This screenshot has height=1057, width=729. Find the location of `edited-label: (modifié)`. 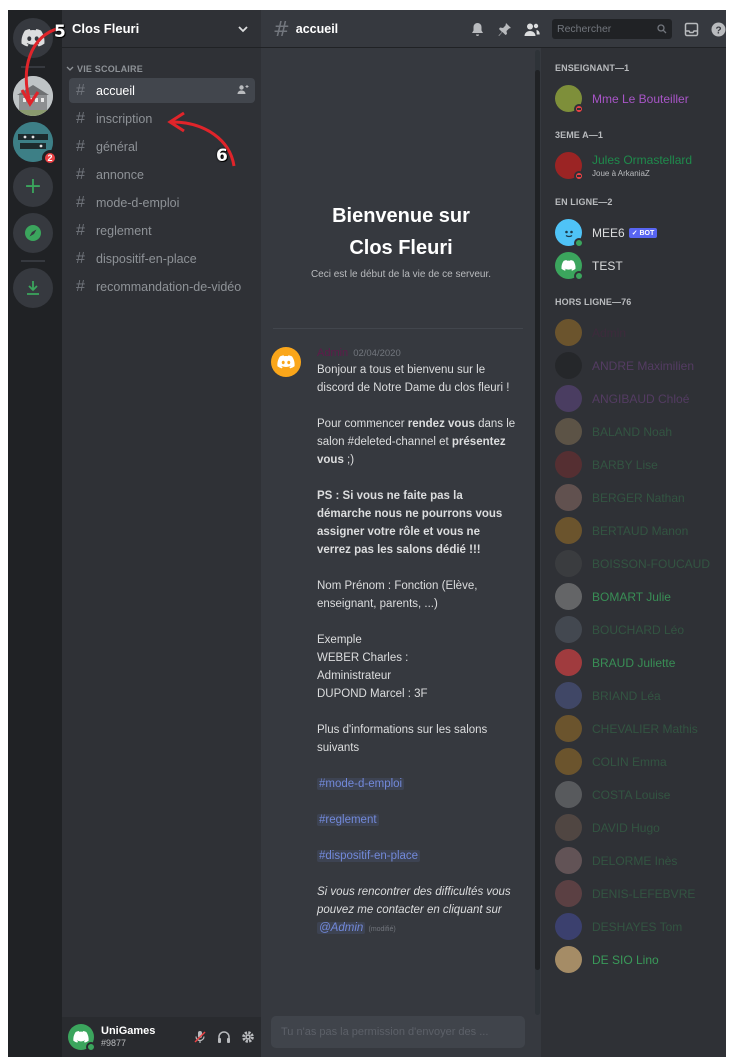

edited-label: (modifié) is located at coordinates (382, 929).